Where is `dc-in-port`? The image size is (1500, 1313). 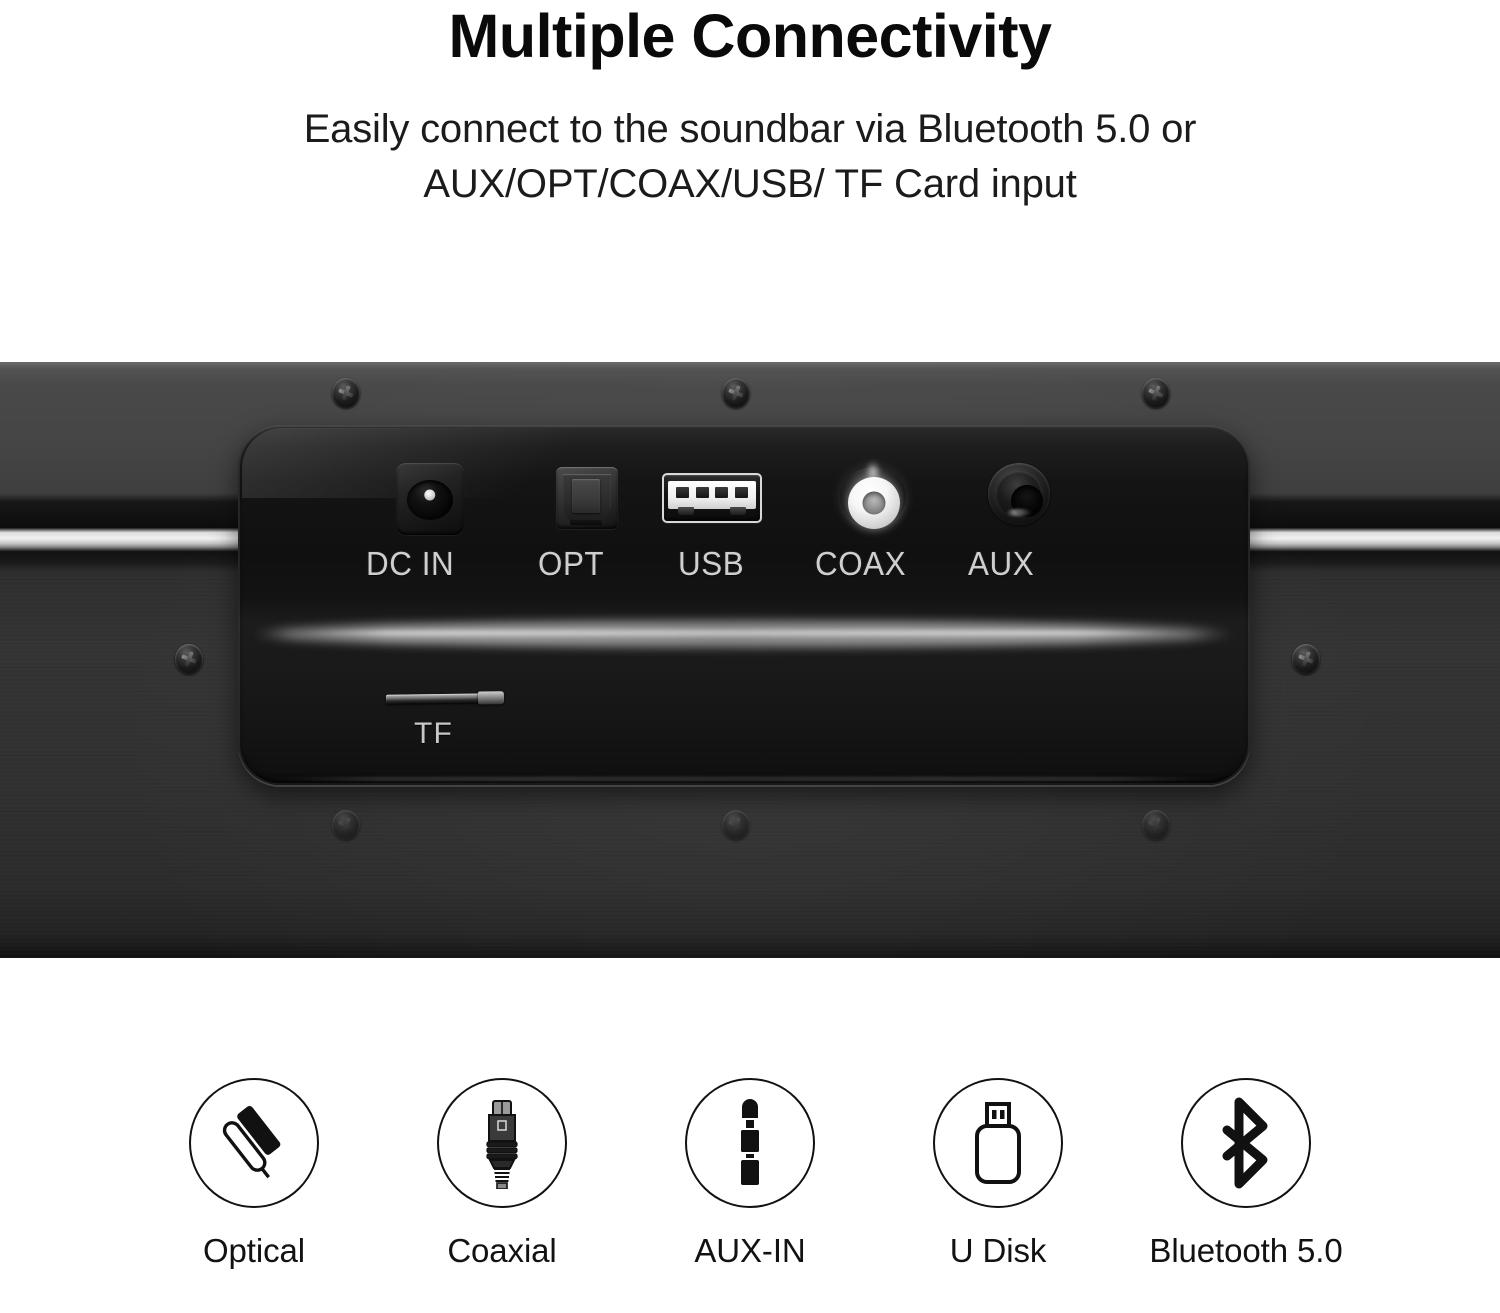 dc-in-port is located at coordinates (430, 499).